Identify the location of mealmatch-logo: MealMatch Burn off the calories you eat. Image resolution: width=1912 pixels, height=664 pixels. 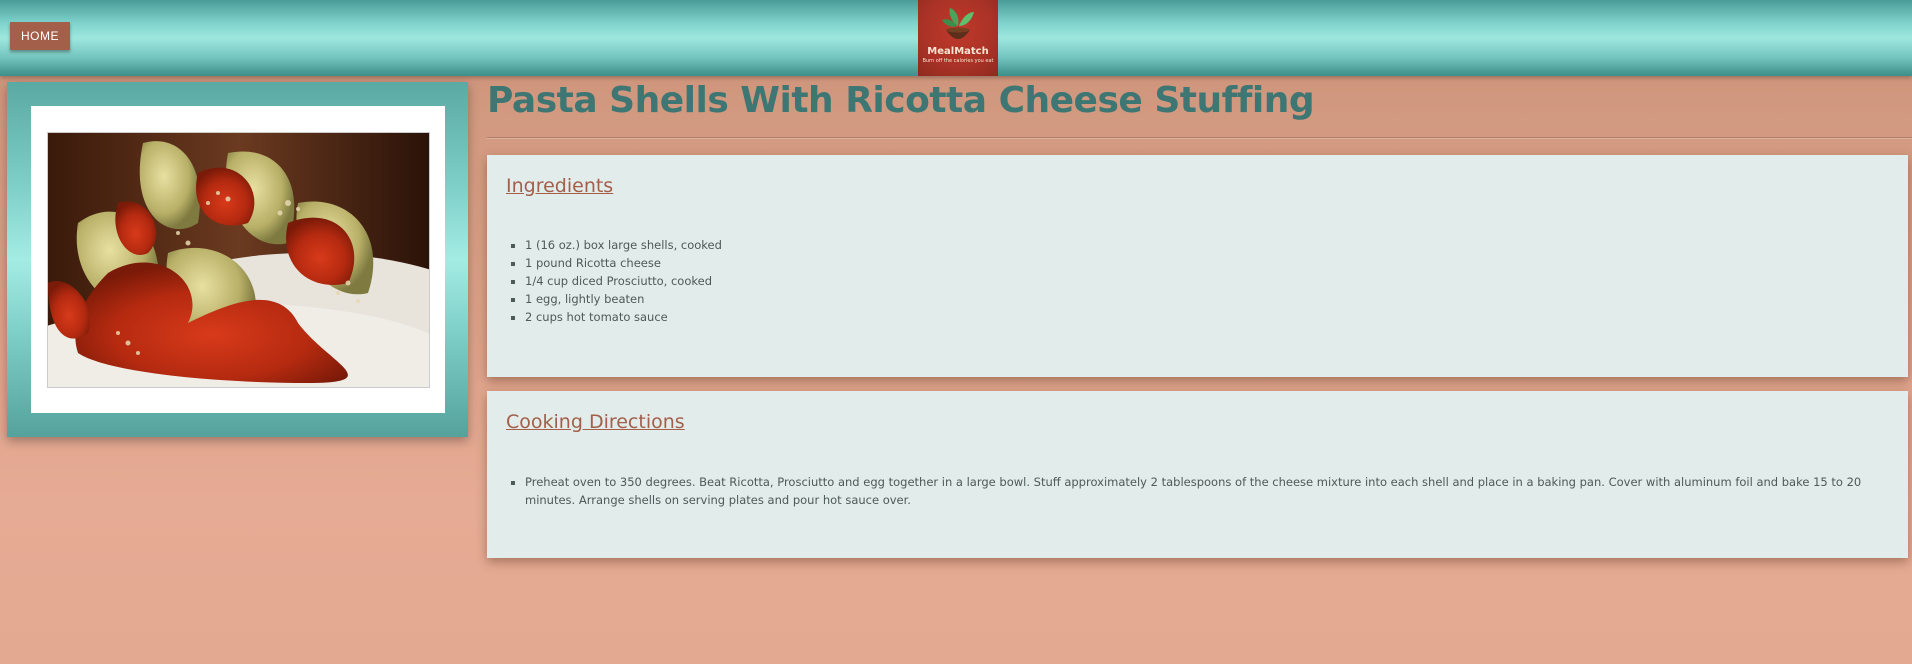
(958, 38).